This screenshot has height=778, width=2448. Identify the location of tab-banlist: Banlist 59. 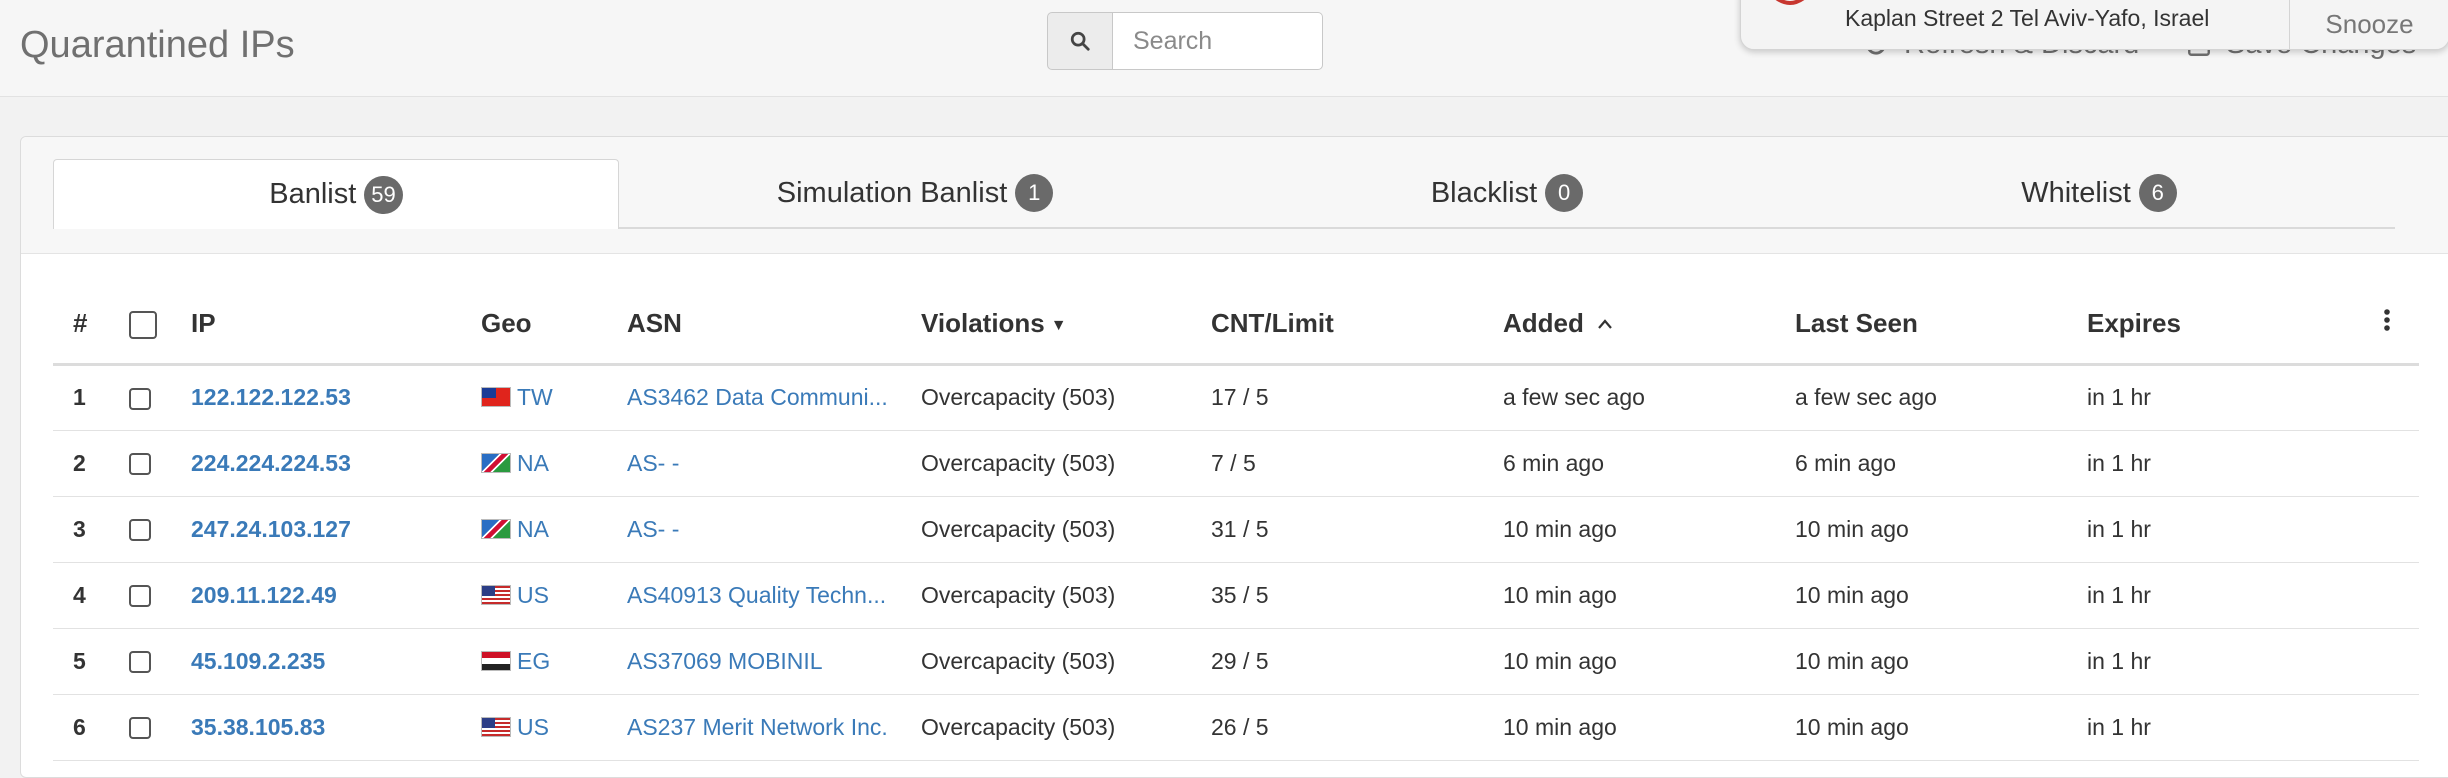
(336, 194).